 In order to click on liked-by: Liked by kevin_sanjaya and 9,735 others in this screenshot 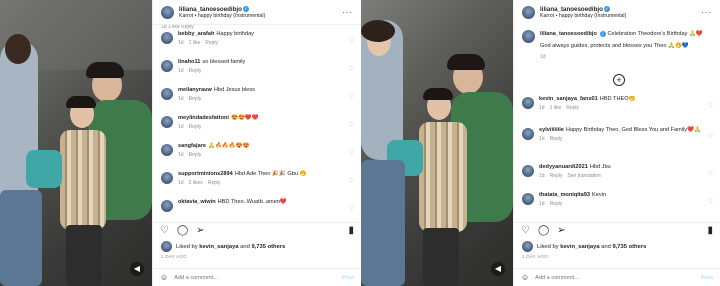, I will do `click(223, 246)`.